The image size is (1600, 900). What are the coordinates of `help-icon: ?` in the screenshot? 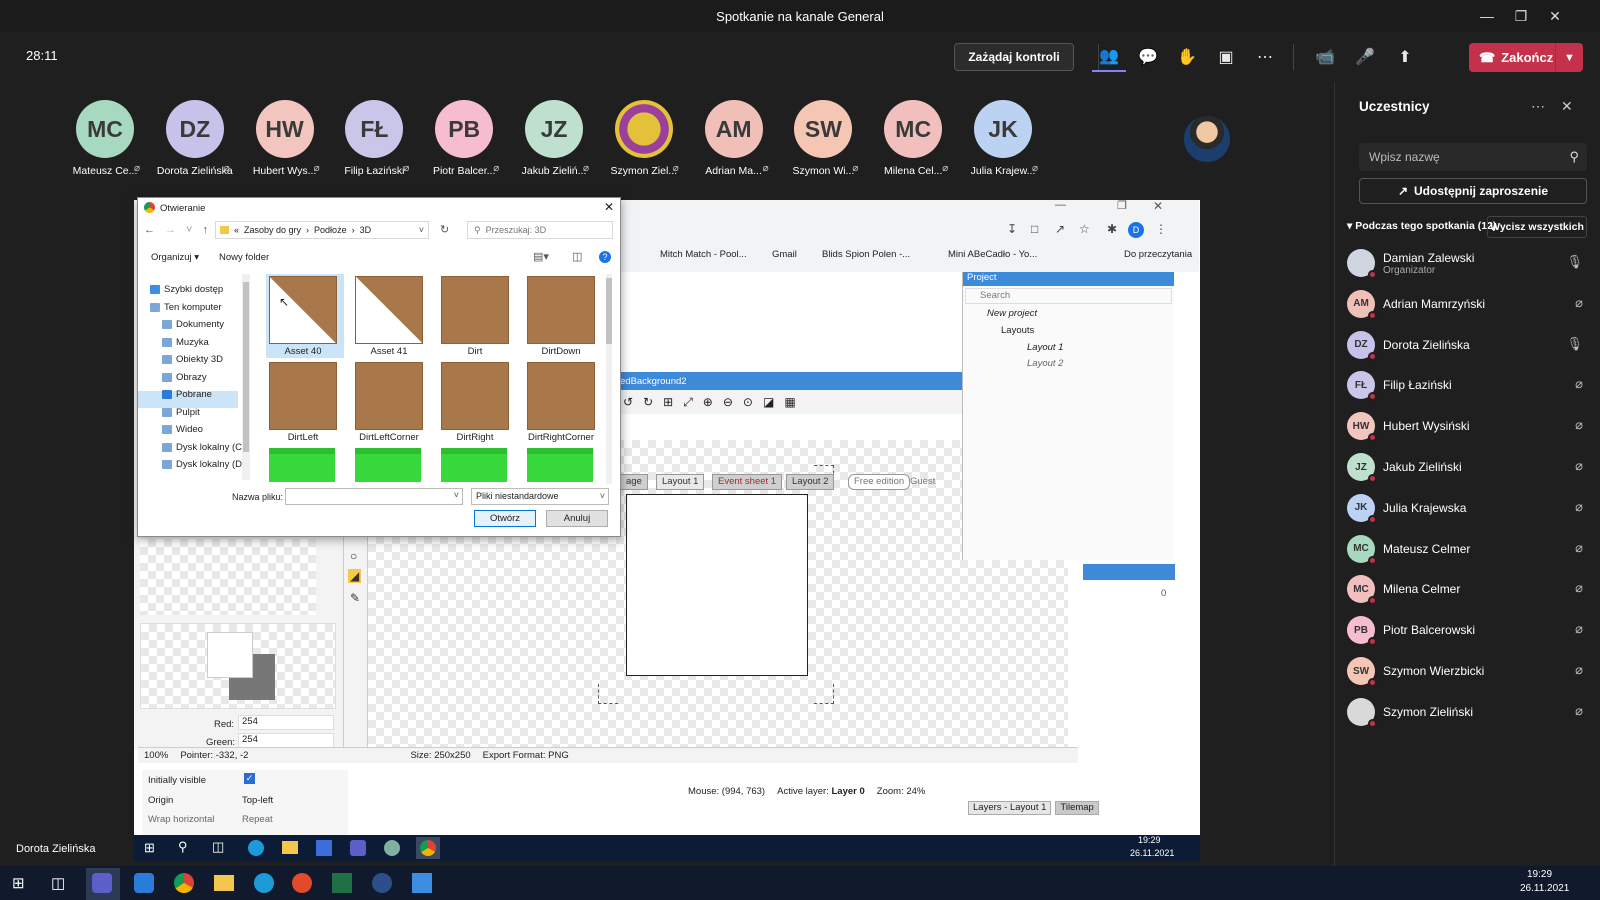 It's located at (605, 257).